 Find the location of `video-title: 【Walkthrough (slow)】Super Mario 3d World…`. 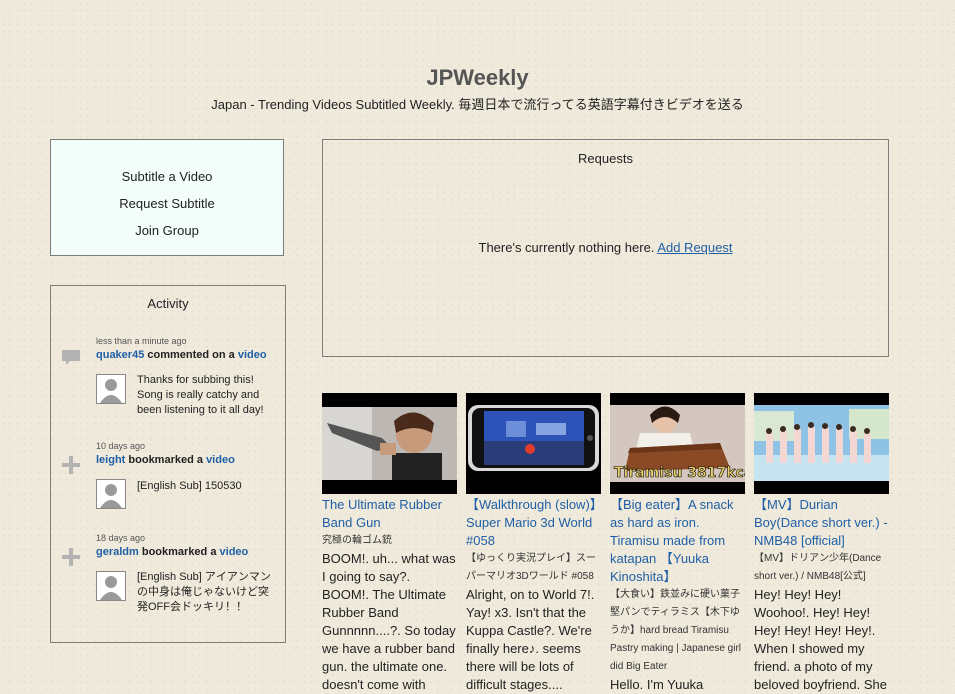

video-title: 【Walkthrough (slow)】Super Mario 3d World… is located at coordinates (533, 523).